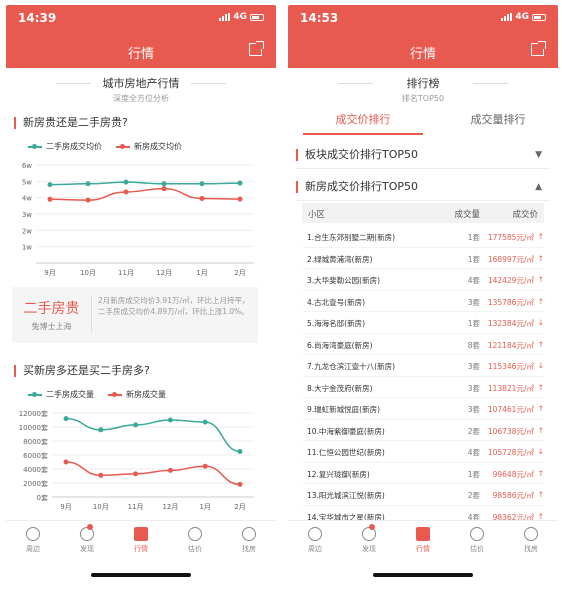  What do you see at coordinates (33, 413) in the screenshot?
I see `y-tick-label: 12000套` at bounding box center [33, 413].